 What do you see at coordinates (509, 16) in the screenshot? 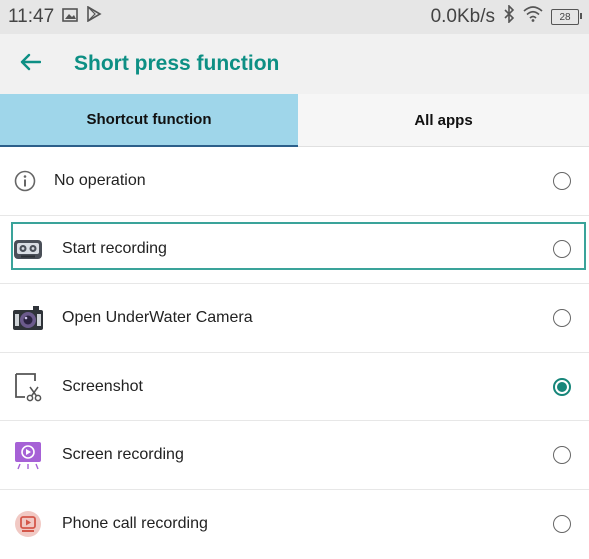
I see `bluetooth-icon` at bounding box center [509, 16].